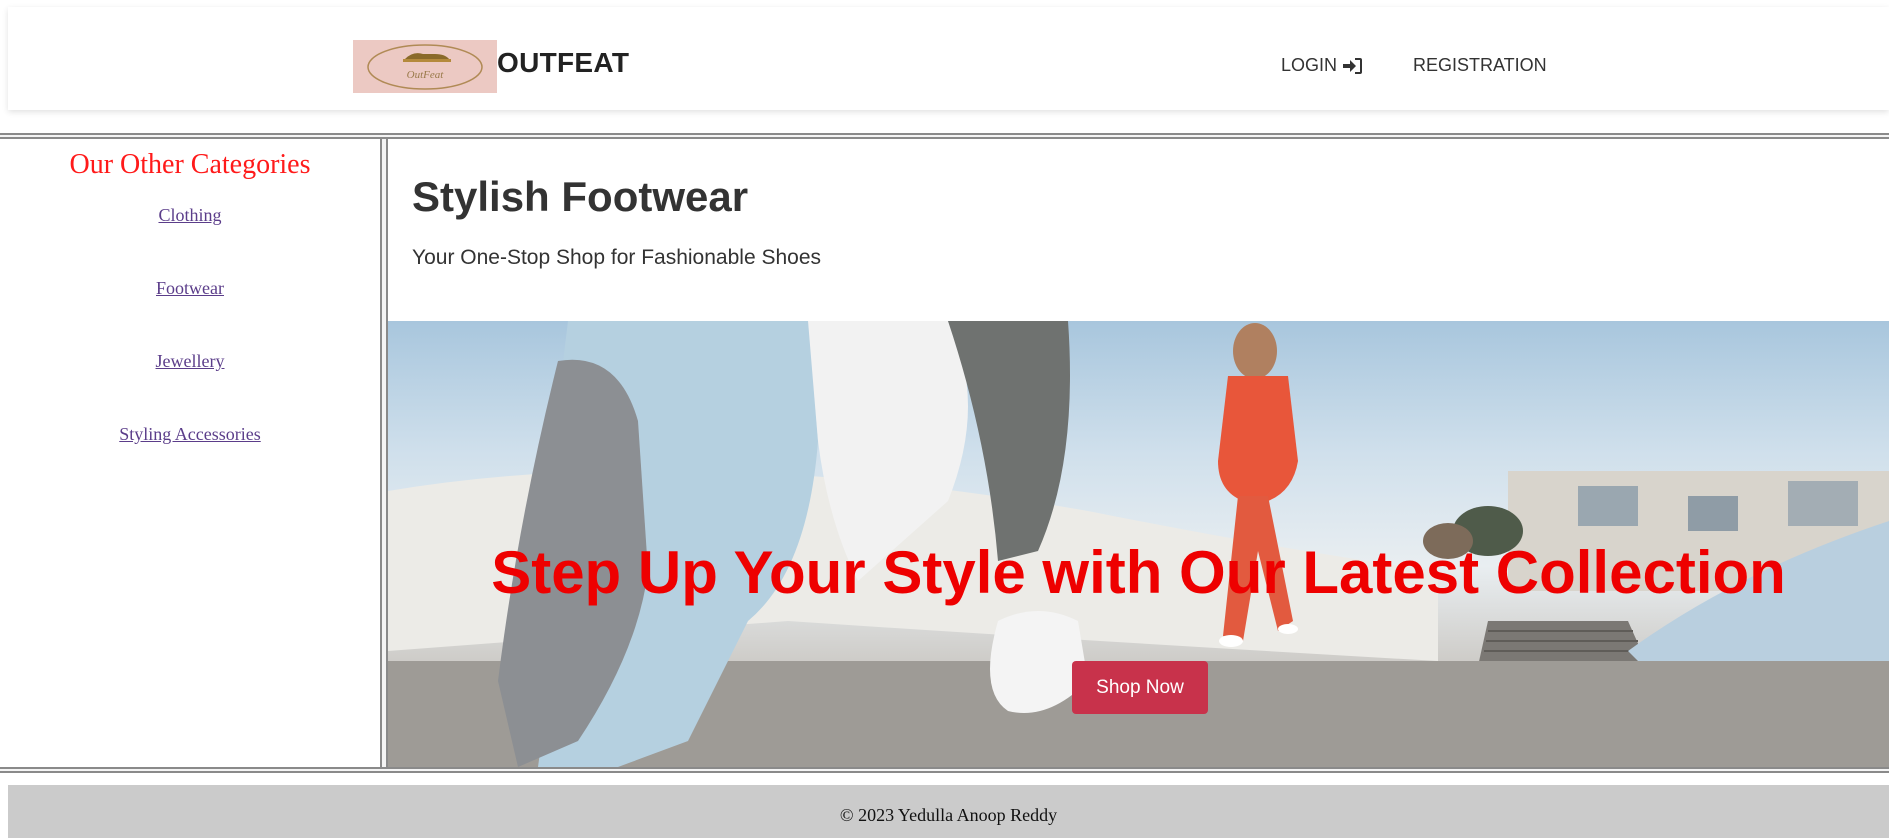 The image size is (1889, 838). Describe the element at coordinates (948, 58) in the screenshot. I see `site-header: OutFeat OUTFEAT LOGIN REGISTRATION` at that location.